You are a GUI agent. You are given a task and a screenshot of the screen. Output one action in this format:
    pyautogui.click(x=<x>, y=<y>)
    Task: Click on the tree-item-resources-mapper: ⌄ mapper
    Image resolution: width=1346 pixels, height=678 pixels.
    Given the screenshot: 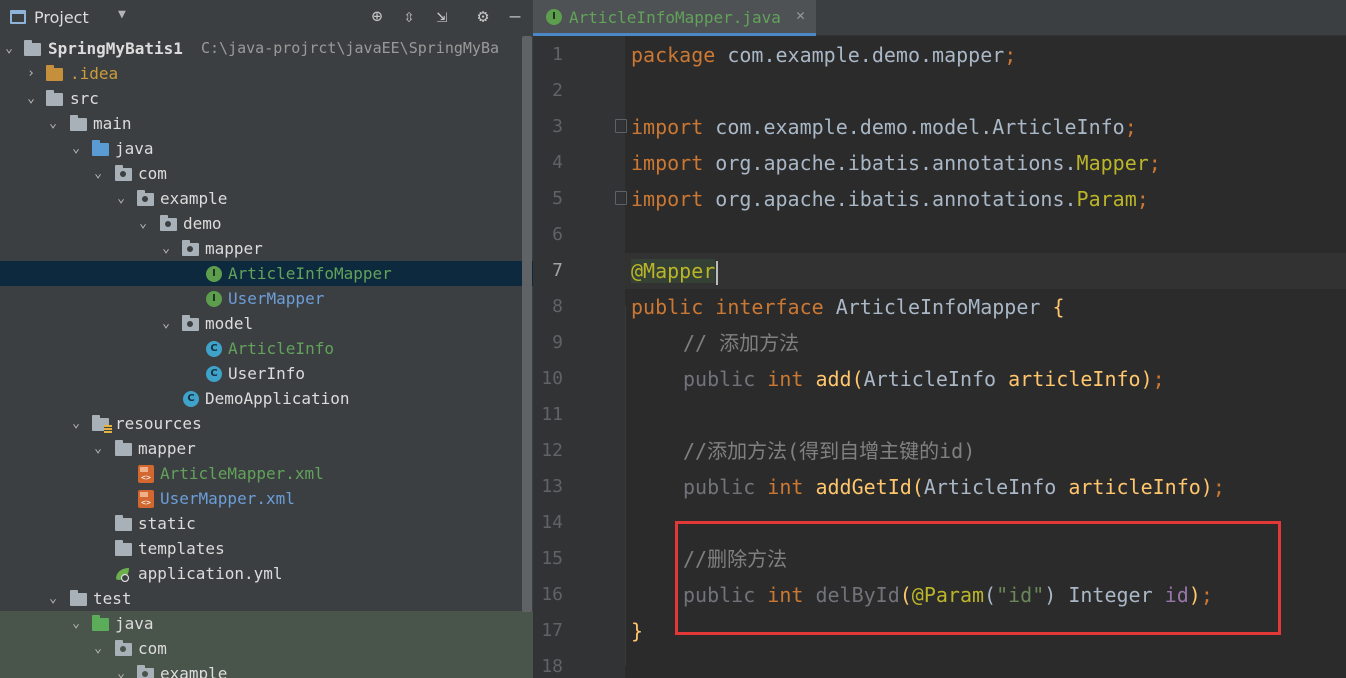 What is the action you would take?
    pyautogui.click(x=266, y=448)
    